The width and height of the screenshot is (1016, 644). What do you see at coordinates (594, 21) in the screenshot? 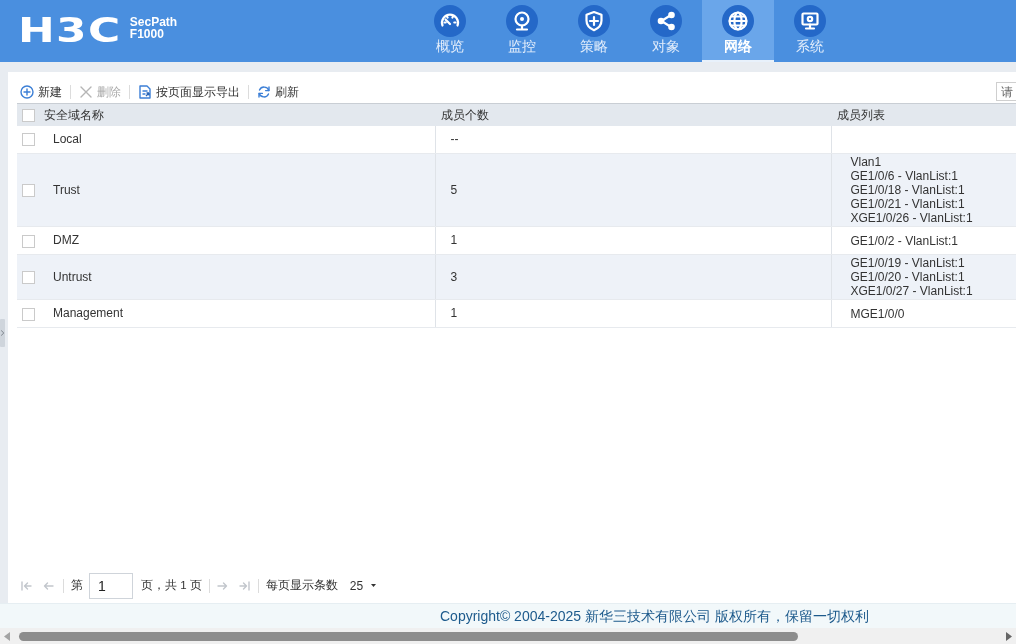
I see `shield-plus-icon` at bounding box center [594, 21].